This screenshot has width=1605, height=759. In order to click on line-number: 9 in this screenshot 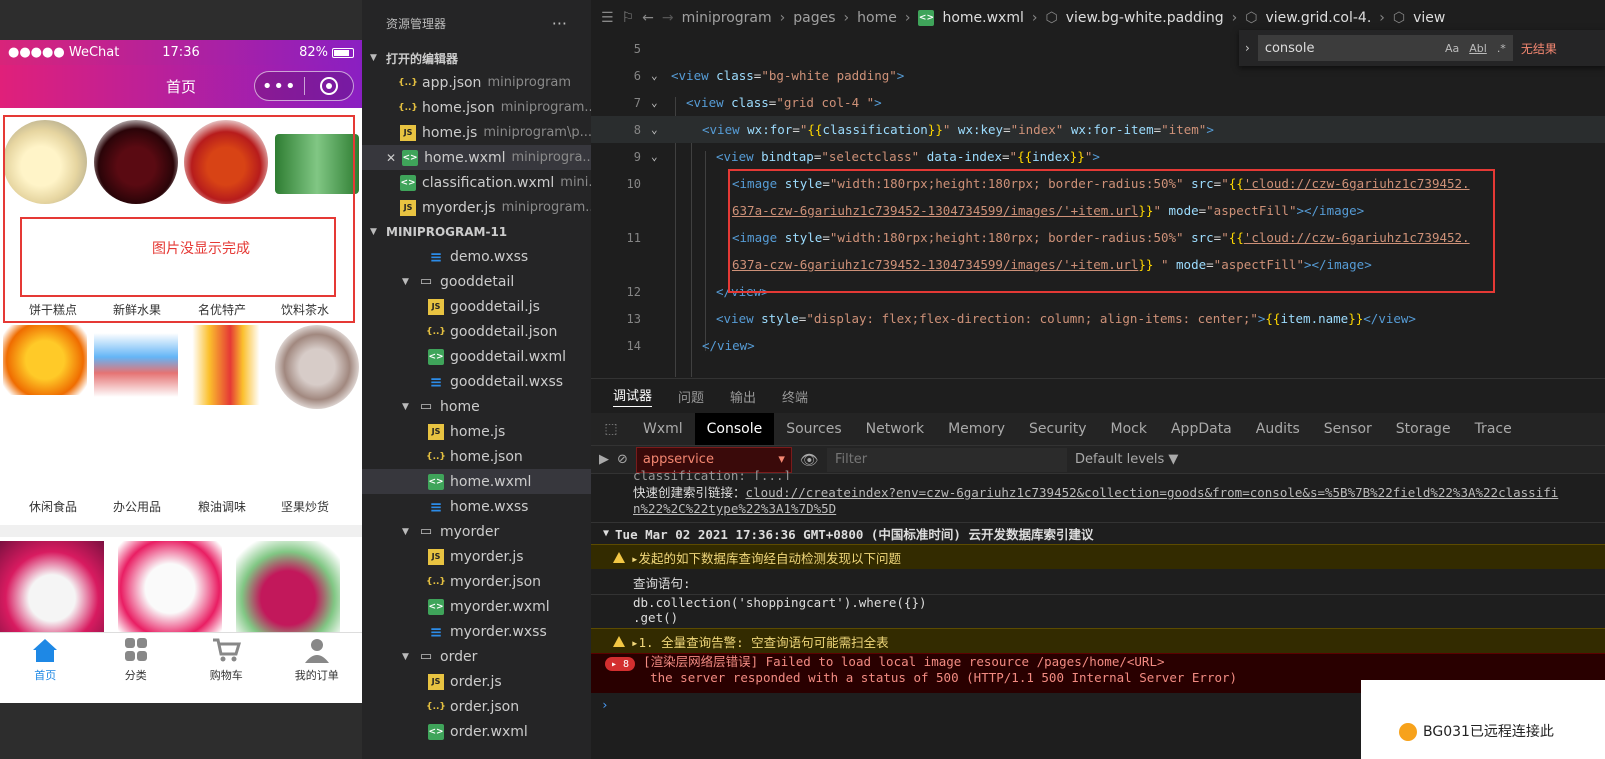, I will do `click(637, 156)`.